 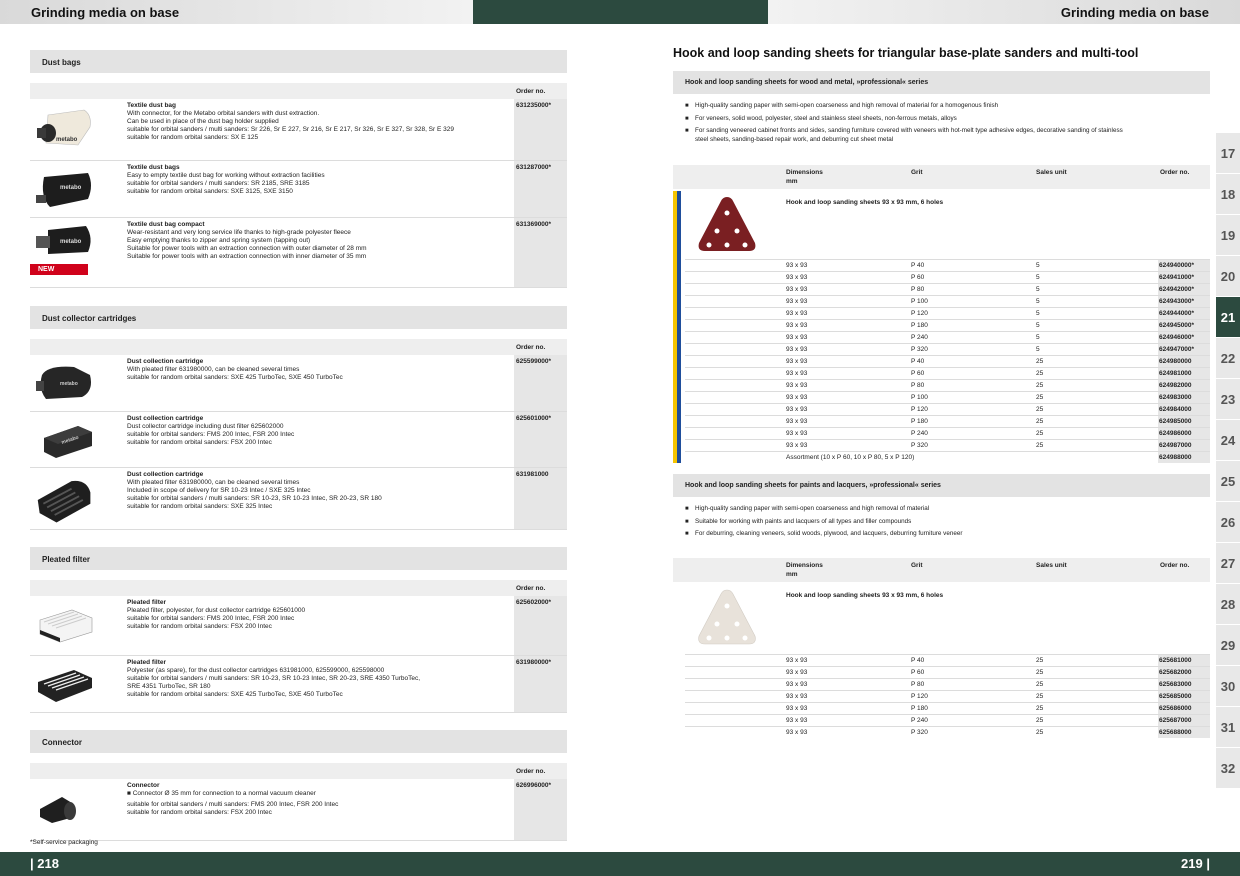 What do you see at coordinates (1184, 696) in the screenshot?
I see `order-number-cell: 625685000` at bounding box center [1184, 696].